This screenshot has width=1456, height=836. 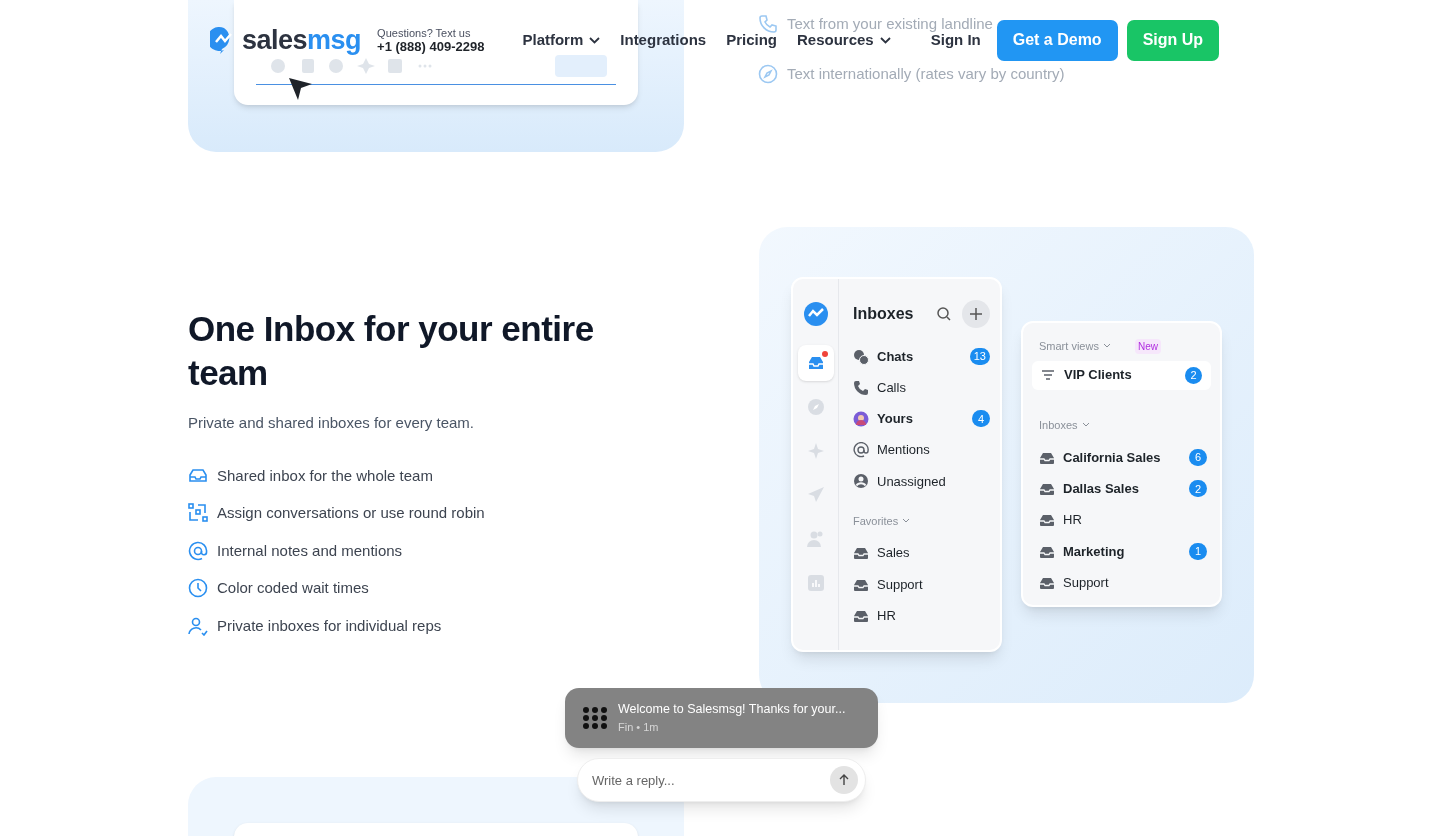 I want to click on feature-text: Internal notes and mentions, so click(x=310, y=550).